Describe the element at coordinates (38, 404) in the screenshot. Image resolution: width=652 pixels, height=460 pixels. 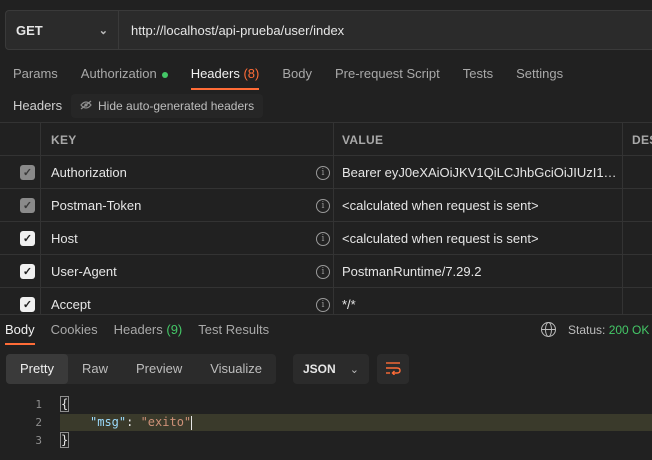
I see `line-number: 1` at that location.